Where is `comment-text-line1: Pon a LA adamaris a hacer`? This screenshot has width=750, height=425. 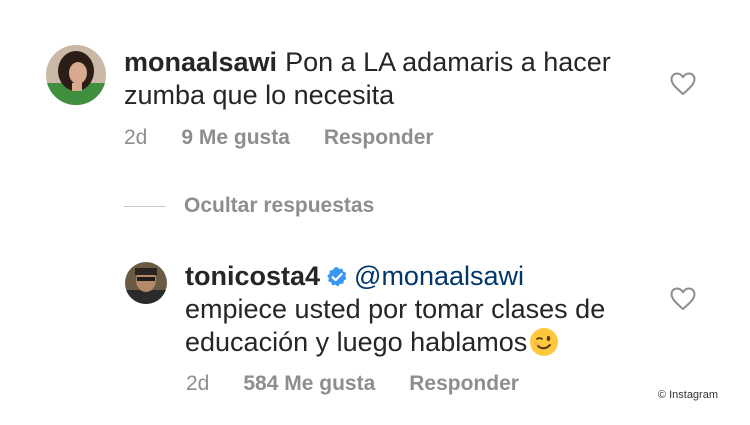
comment-text-line1: Pon a LA adamaris a hacer is located at coordinates (448, 62).